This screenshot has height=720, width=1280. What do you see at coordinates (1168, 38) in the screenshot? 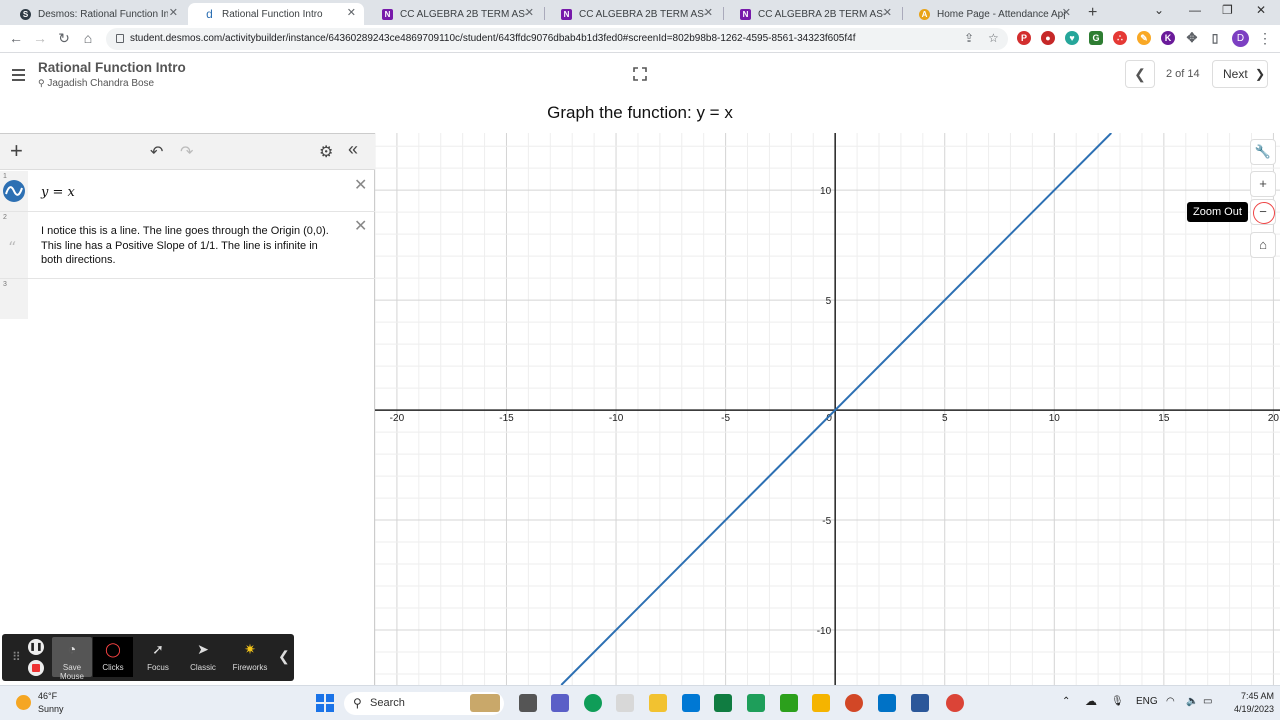
I see `extension-k-icon: K` at bounding box center [1168, 38].